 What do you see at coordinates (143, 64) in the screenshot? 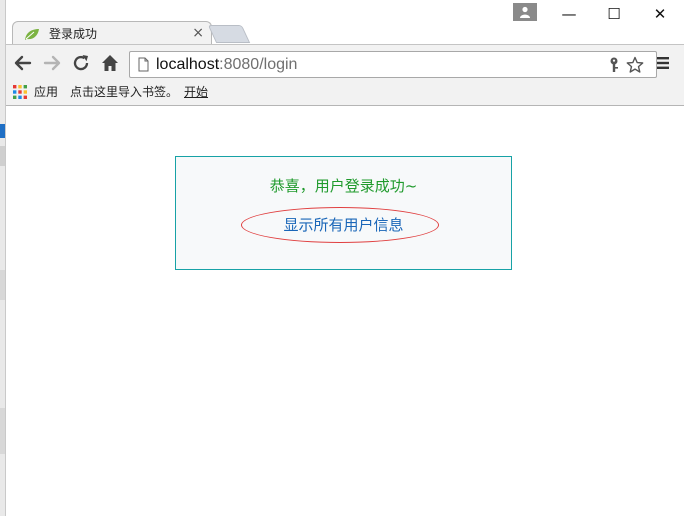
I see `page-icon` at bounding box center [143, 64].